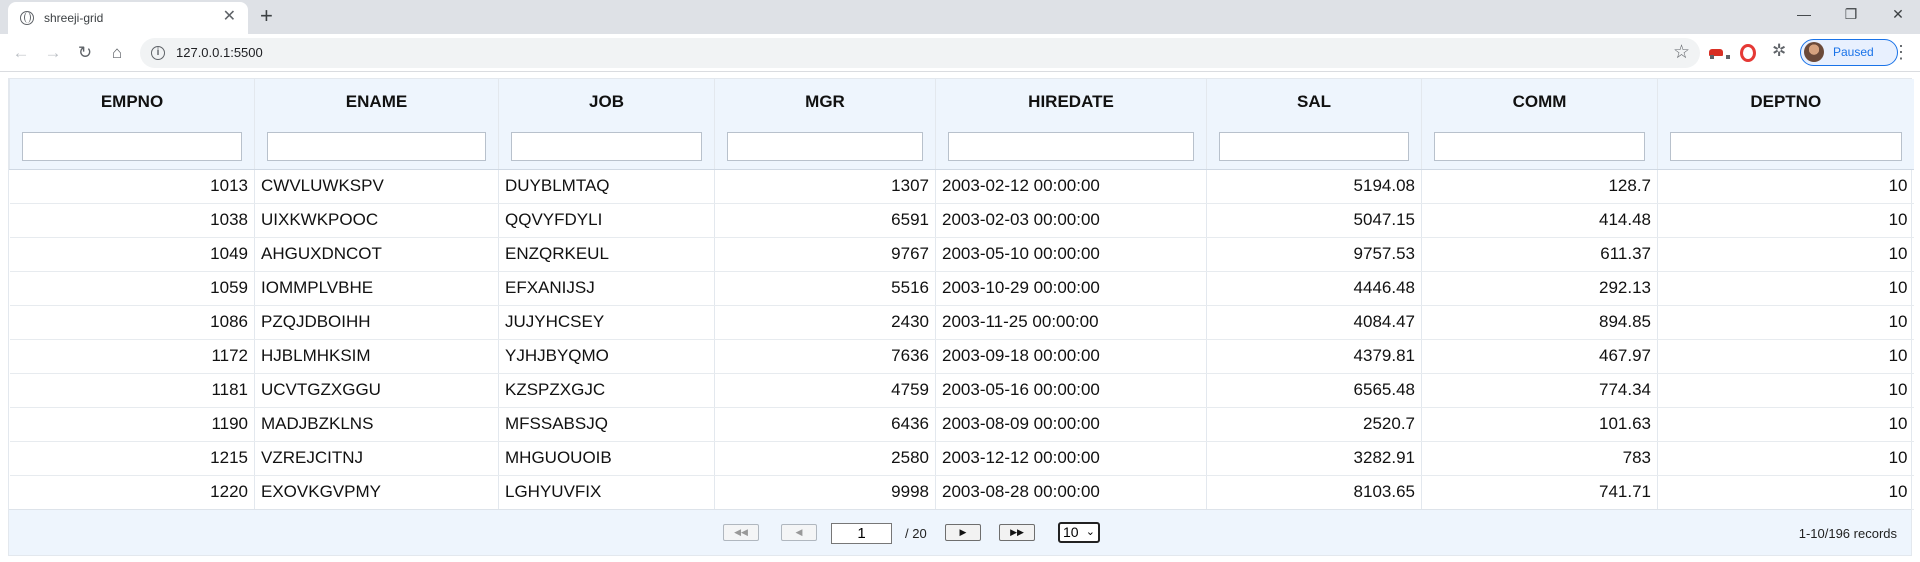 The image size is (1920, 562). Describe the element at coordinates (132, 356) in the screenshot. I see `cell-empno: 1172` at that location.